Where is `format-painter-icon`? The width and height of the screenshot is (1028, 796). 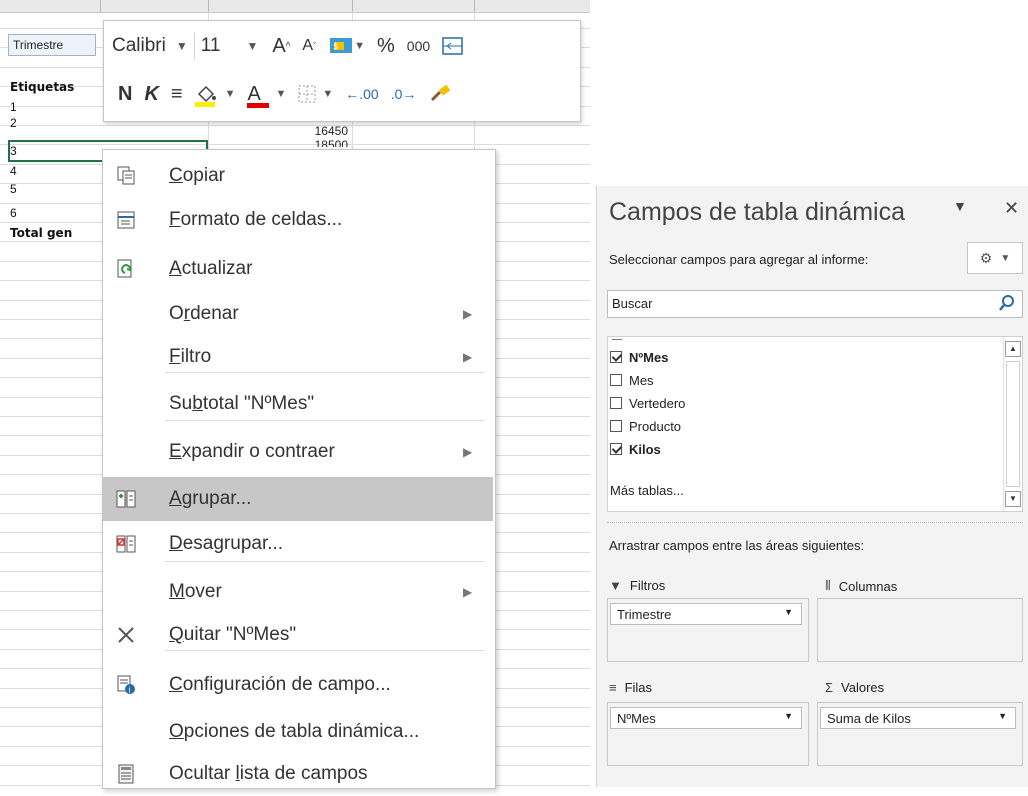 format-painter-icon is located at coordinates (441, 93).